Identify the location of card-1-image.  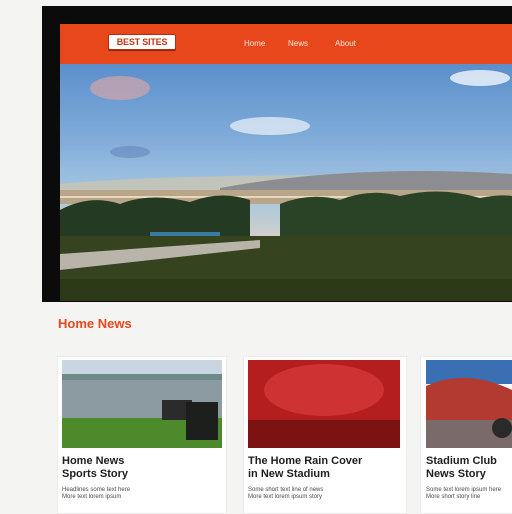
(142, 404).